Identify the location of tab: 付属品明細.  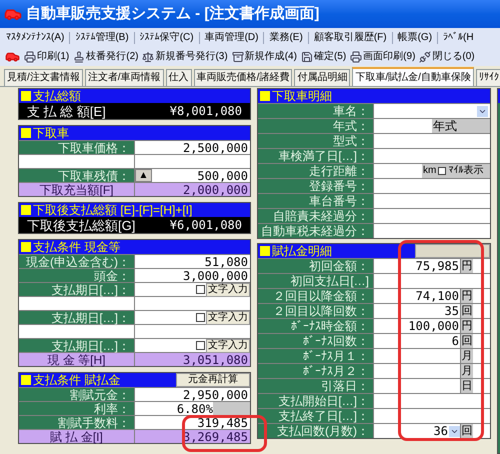
(322, 77).